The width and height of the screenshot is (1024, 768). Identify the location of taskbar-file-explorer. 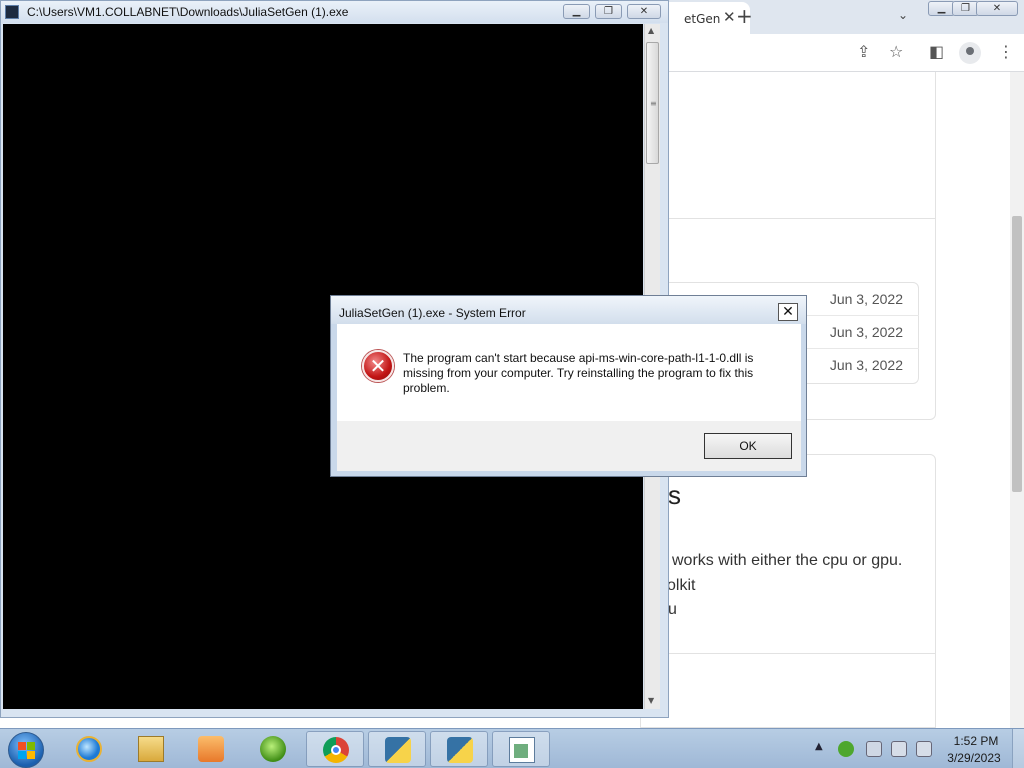
(151, 749).